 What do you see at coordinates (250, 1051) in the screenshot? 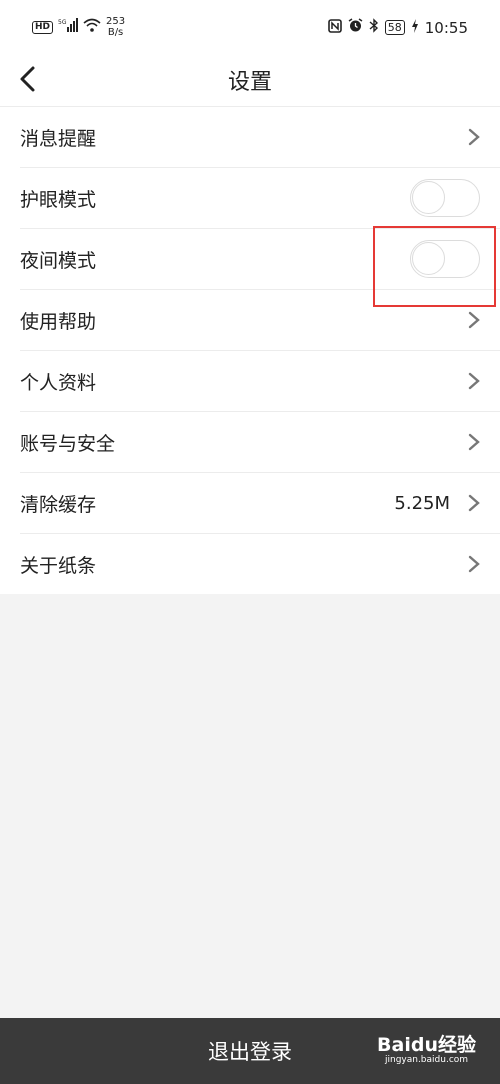
I see `footer-bar: 退出登录 Baidu经验 jingyan.baidu.com` at bounding box center [250, 1051].